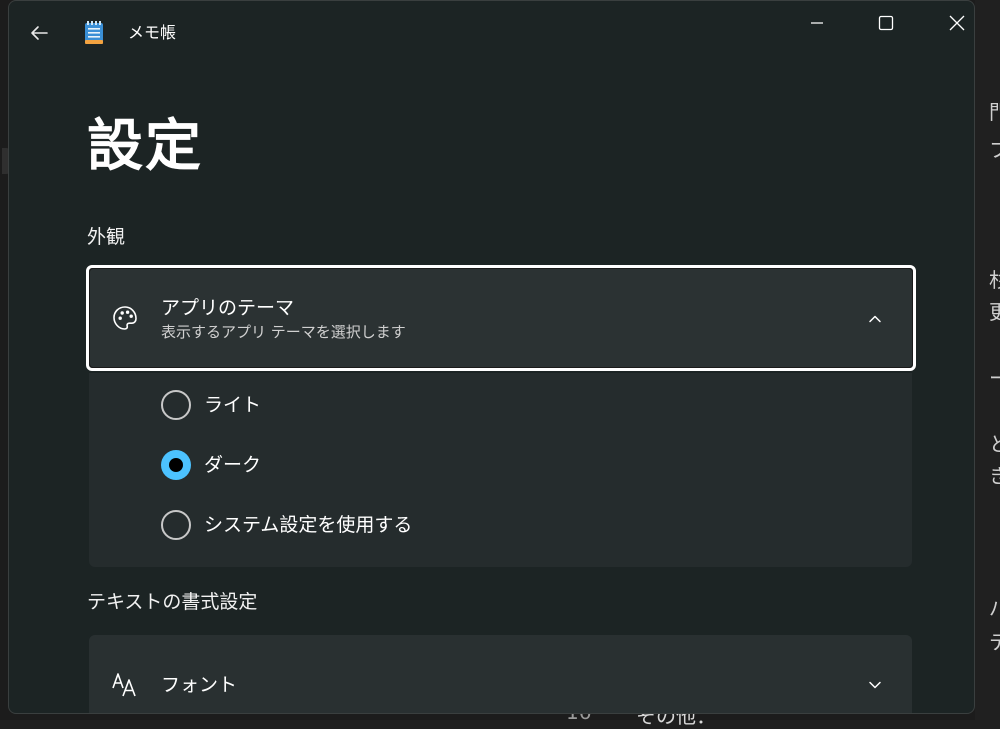 The width and height of the screenshot is (1000, 729). What do you see at coordinates (957, 23) in the screenshot?
I see `close-icon` at bounding box center [957, 23].